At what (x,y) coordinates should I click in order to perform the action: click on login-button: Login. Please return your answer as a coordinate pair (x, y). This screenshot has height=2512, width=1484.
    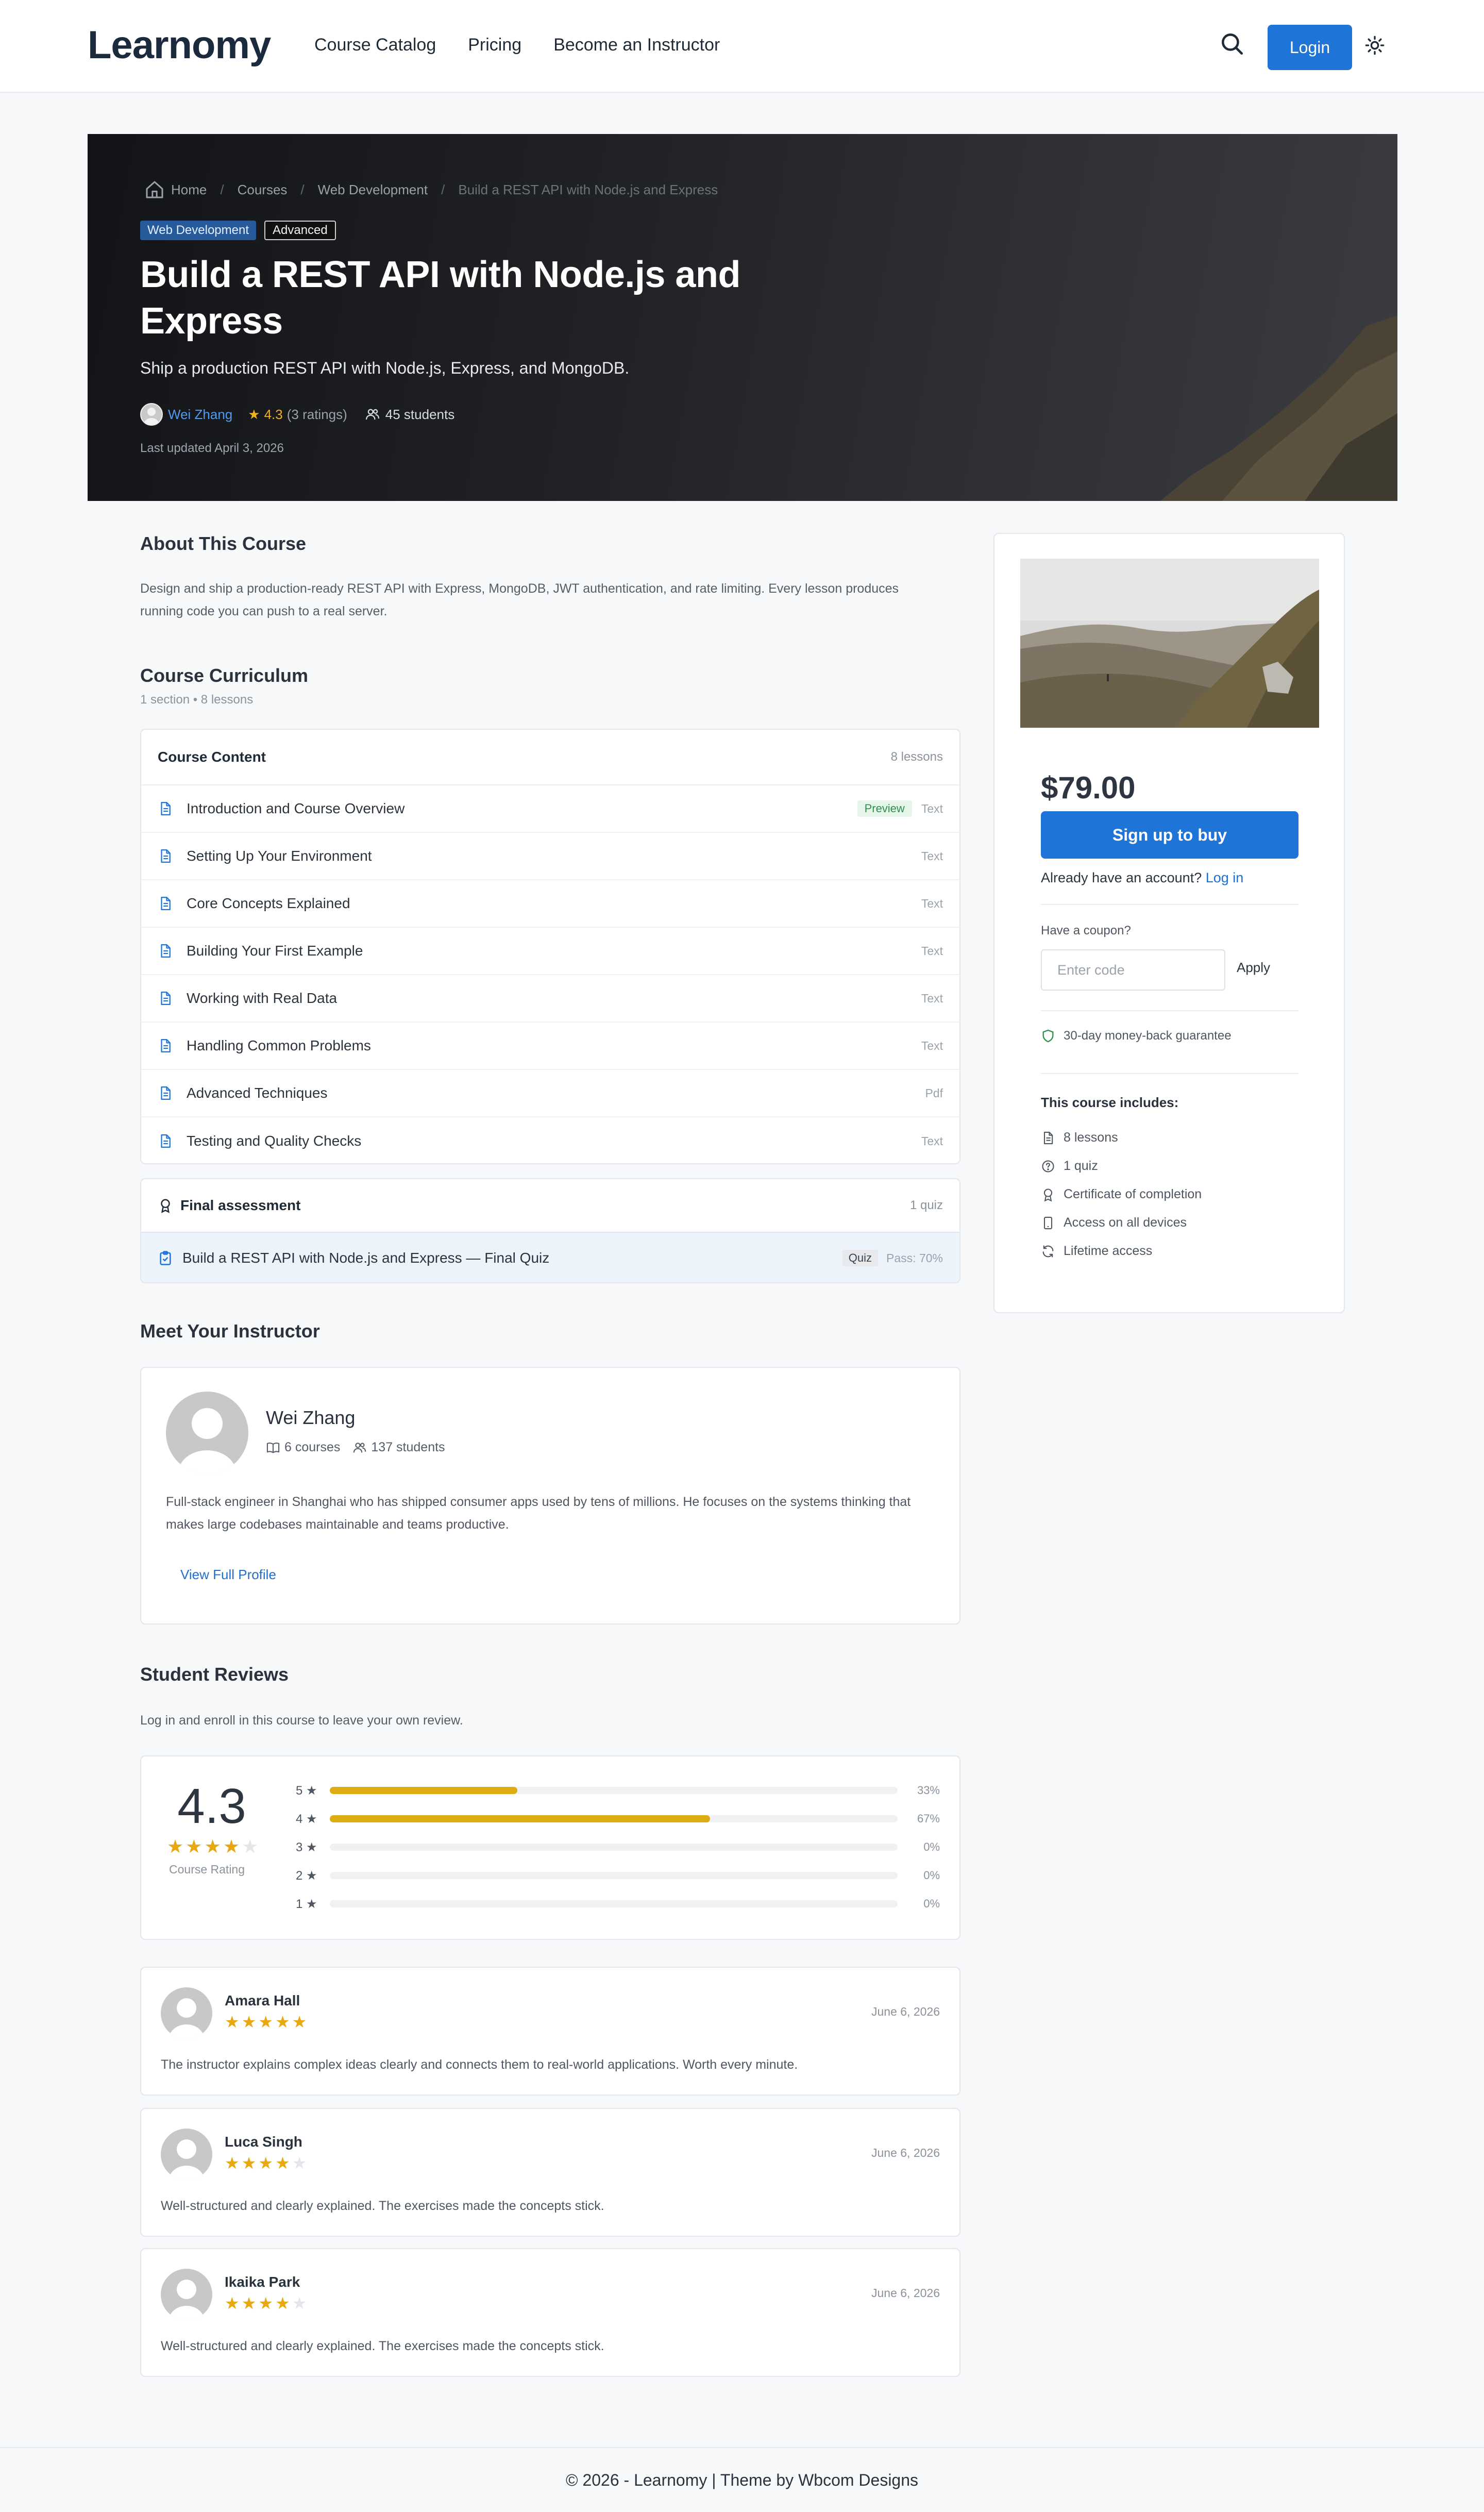
    Looking at the image, I should click on (1310, 47).